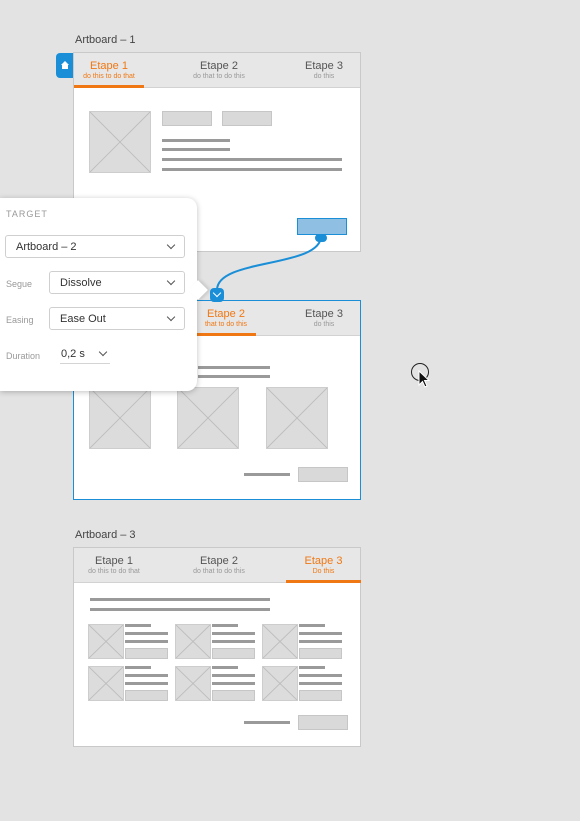 Image resolution: width=580 pixels, height=821 pixels. I want to click on artboard-3-tab-etape-1: Etape 1 do this to do that, so click(114, 565).